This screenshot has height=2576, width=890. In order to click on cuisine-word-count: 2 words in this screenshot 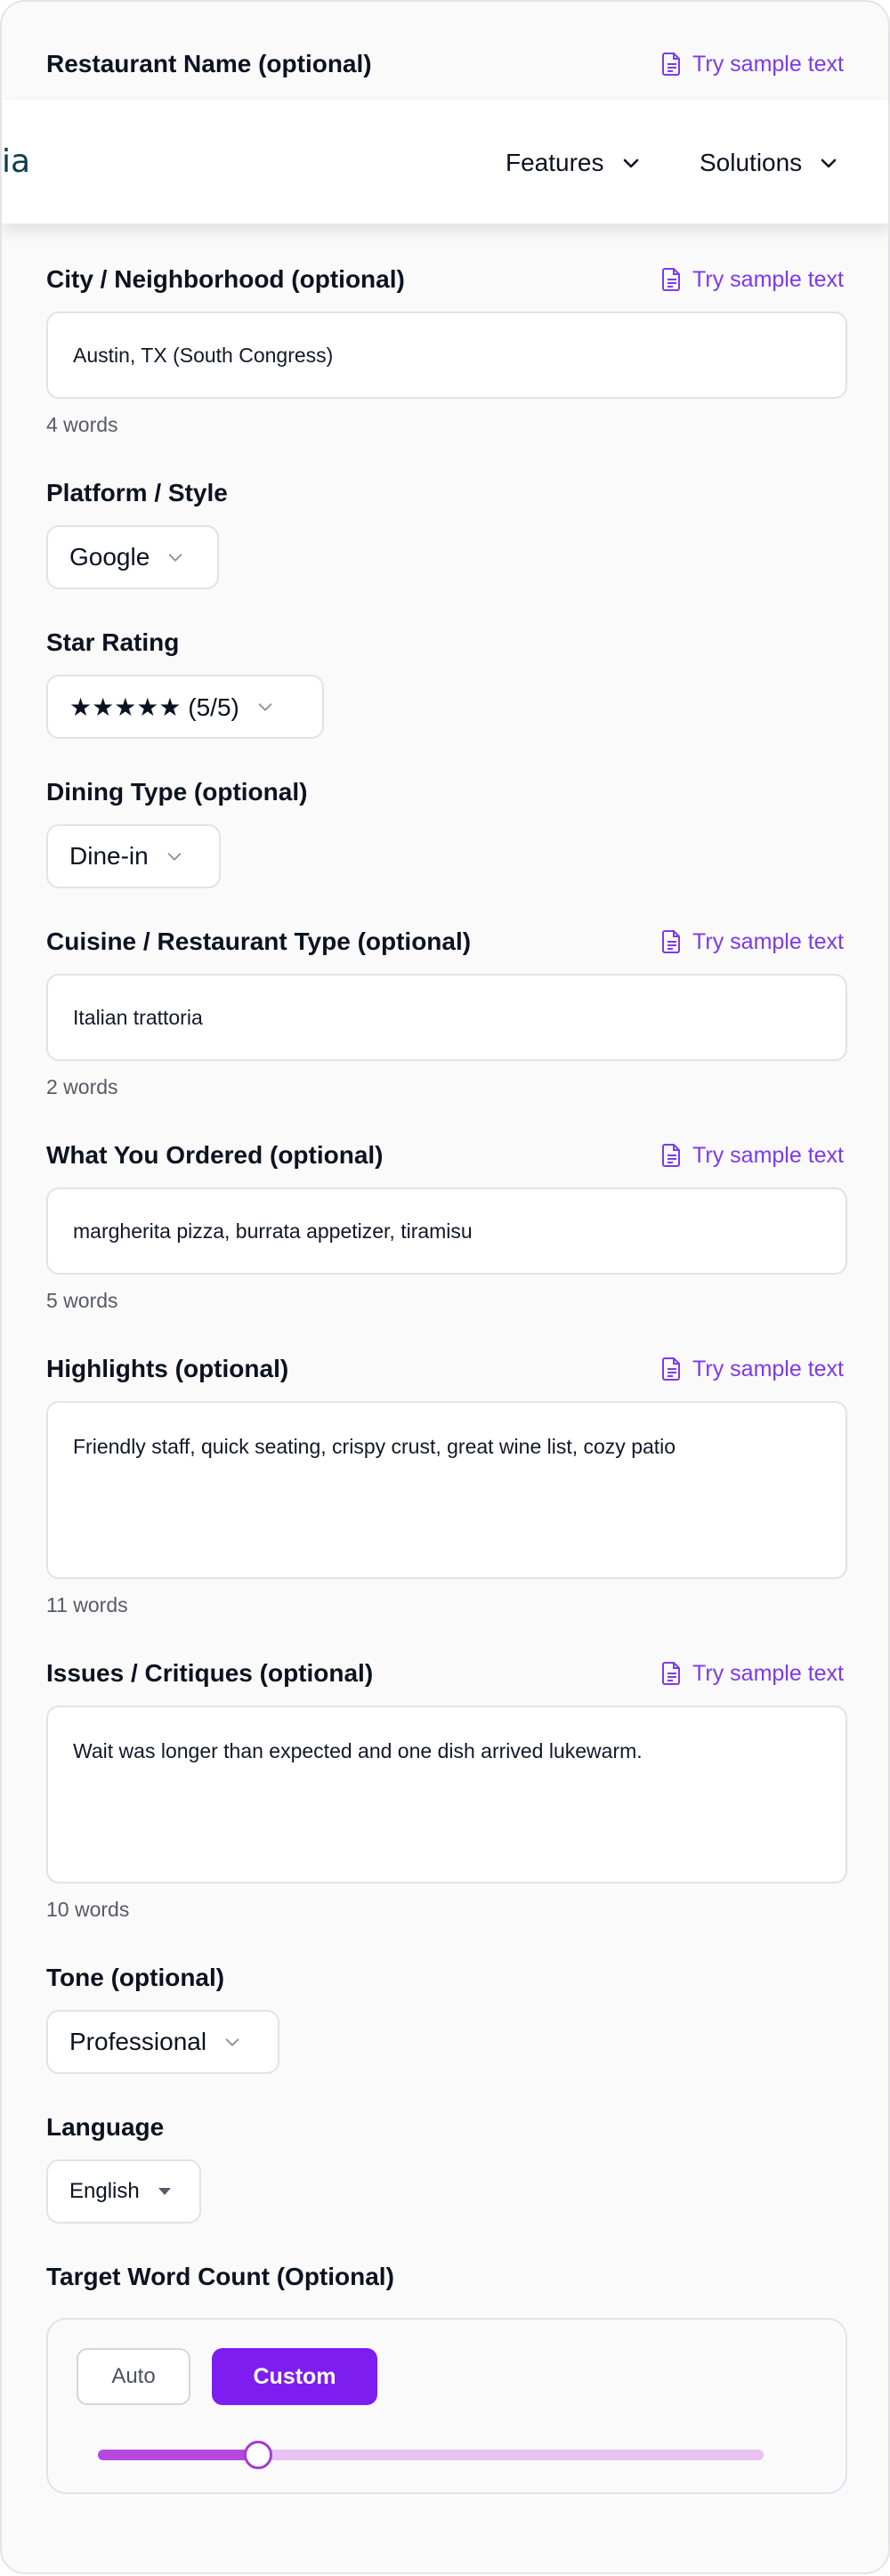, I will do `click(82, 1086)`.